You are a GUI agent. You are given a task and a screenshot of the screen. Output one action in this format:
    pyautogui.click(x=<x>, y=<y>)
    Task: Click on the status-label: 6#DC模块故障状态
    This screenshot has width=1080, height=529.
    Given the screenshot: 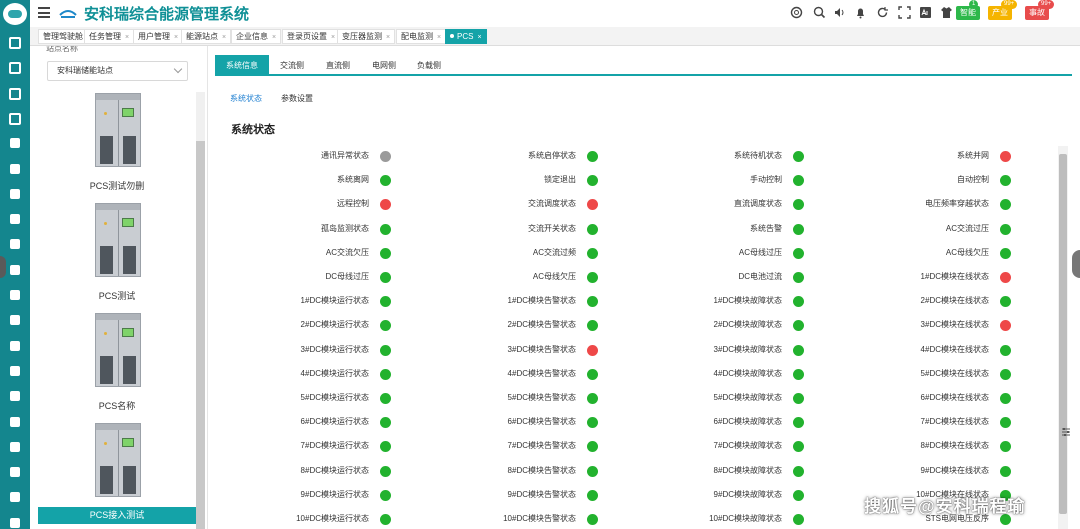 What is the action you would take?
    pyautogui.click(x=747, y=422)
    